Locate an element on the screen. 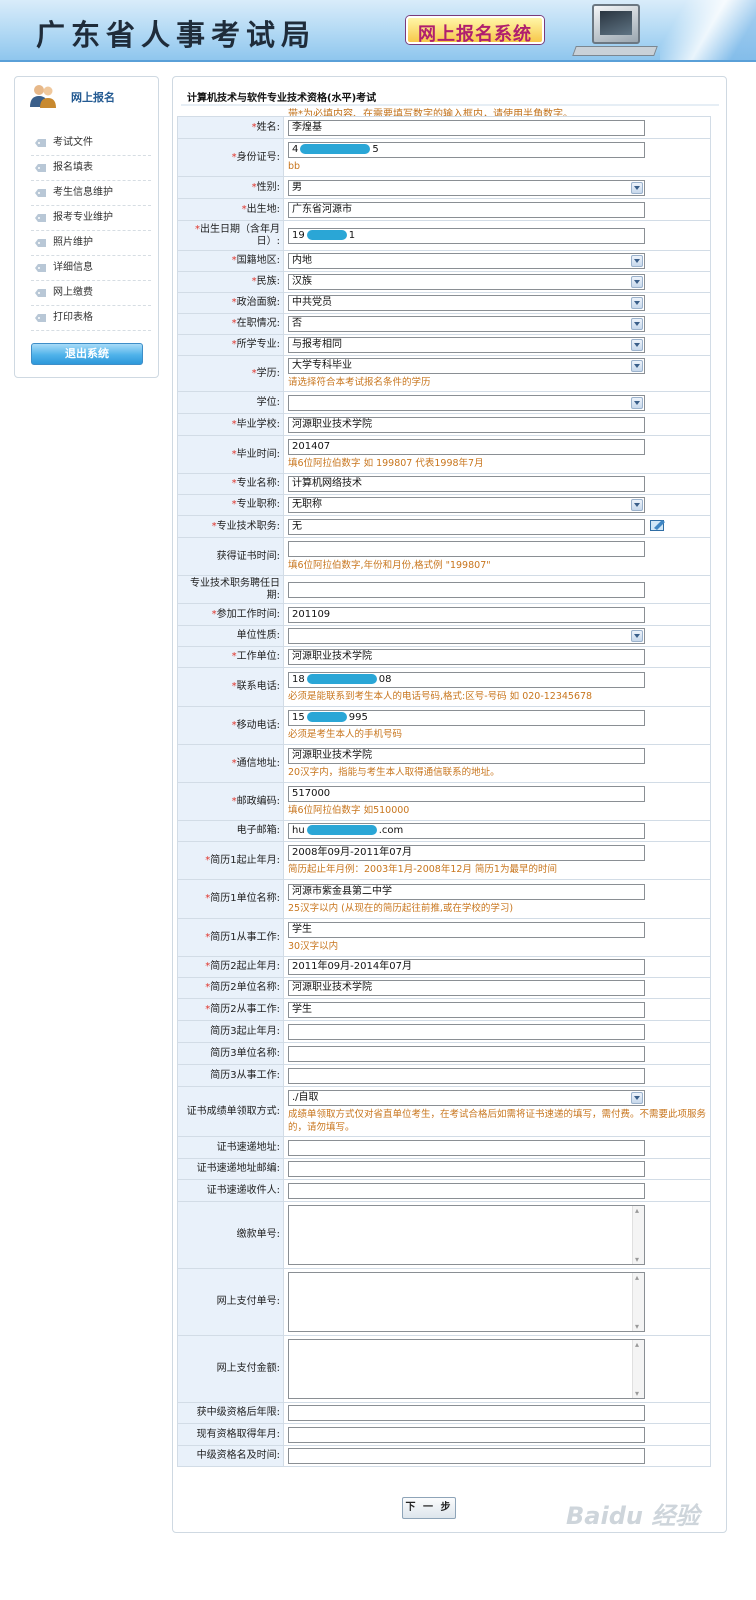 Image resolution: width=756 pixels, height=1600 pixels. political-status-select: 中共党员 is located at coordinates (466, 303).